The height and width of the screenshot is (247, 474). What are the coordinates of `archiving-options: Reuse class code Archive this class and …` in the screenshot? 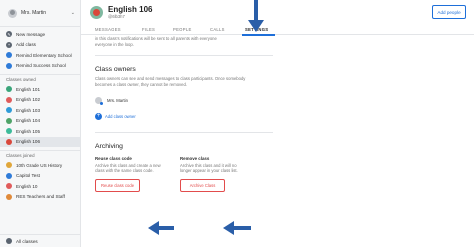 It's located at (184, 174).